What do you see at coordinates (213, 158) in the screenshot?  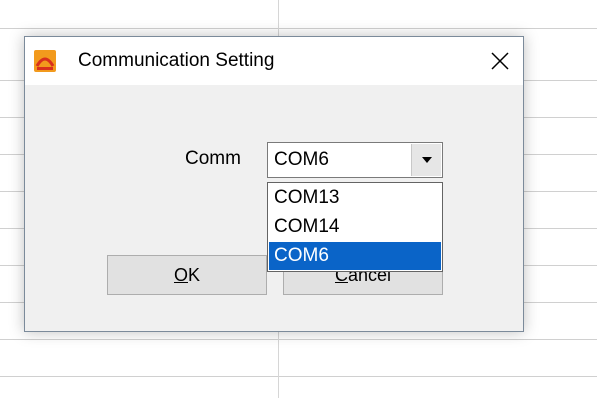 I see `comm-label: Comm` at bounding box center [213, 158].